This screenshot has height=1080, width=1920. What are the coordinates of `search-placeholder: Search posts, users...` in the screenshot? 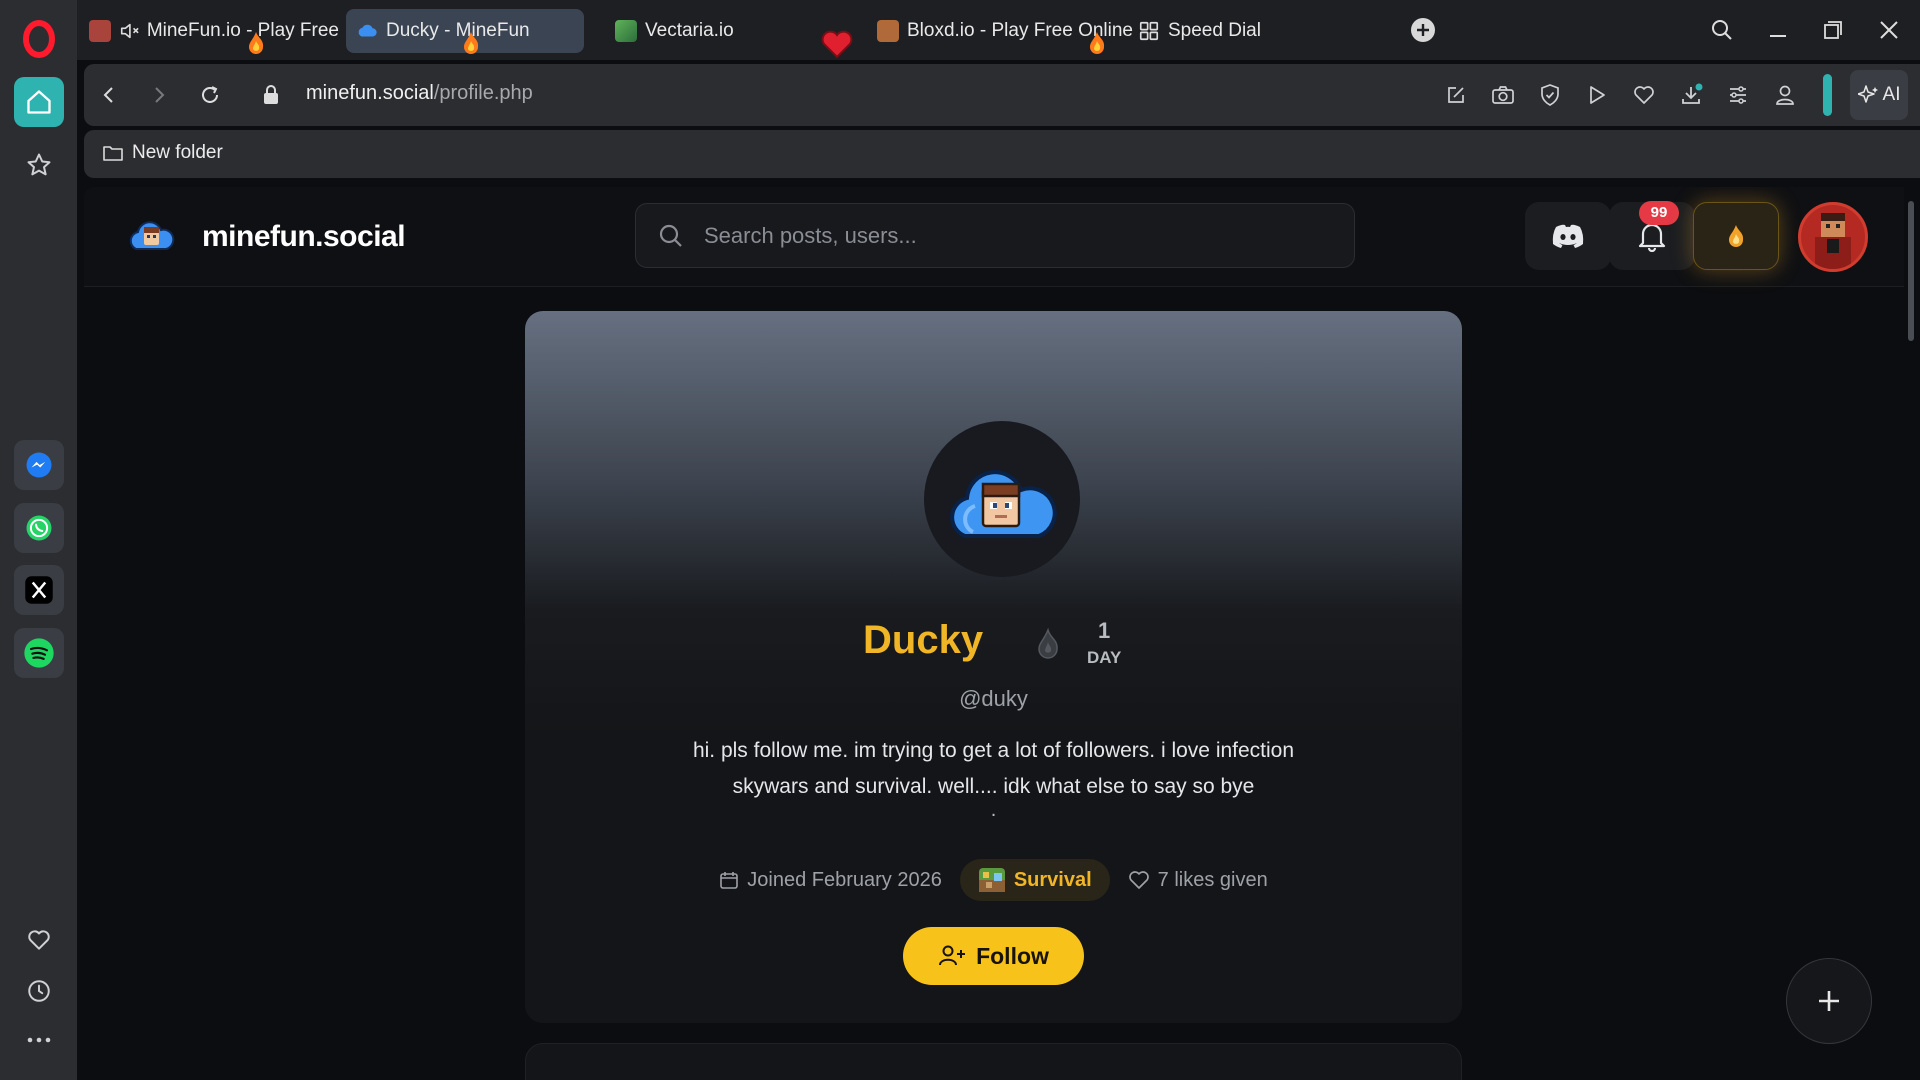 It's located at (810, 235).